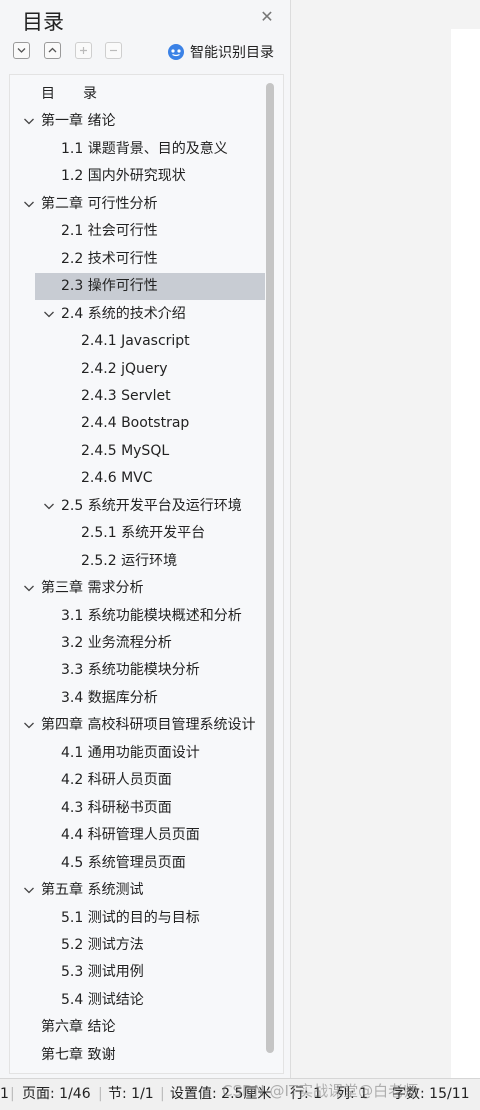 The width and height of the screenshot is (480, 1110). What do you see at coordinates (149, 588) in the screenshot?
I see `toc-item: 第三章 需求分析` at bounding box center [149, 588].